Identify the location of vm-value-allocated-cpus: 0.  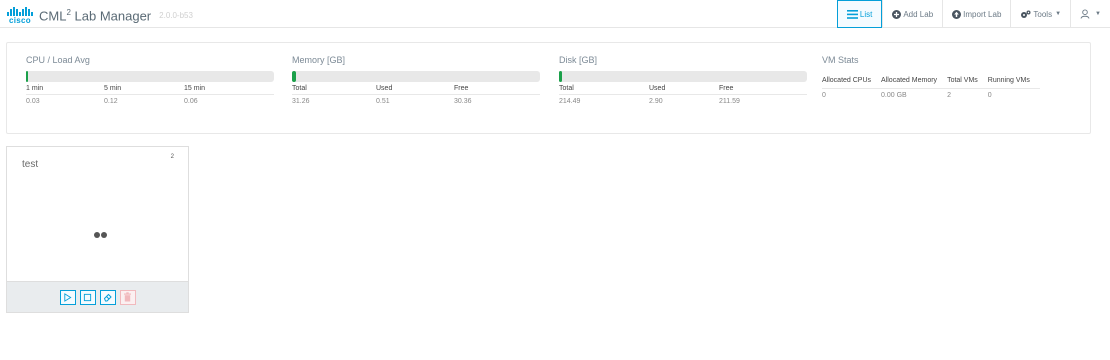
(824, 95).